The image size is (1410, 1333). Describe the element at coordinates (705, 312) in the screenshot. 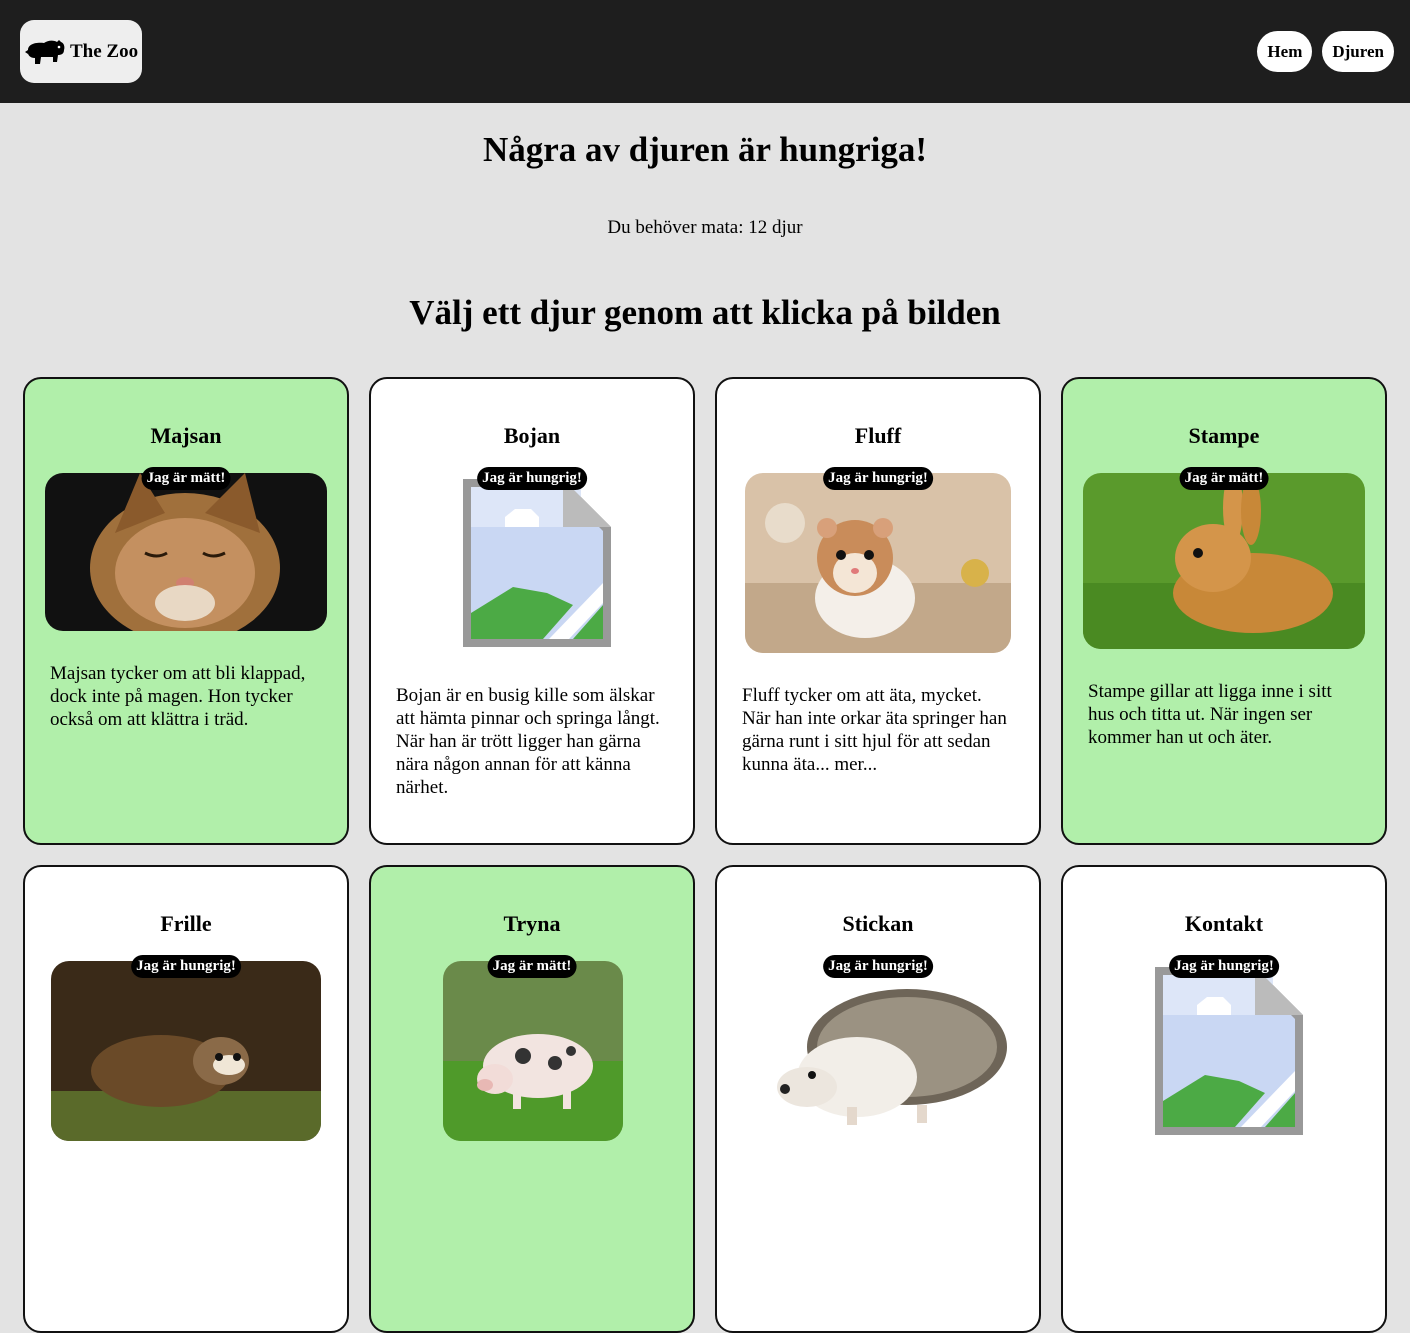

I see `select-animal-heading: Välj ett djur genom att klicka på bilden` at that location.